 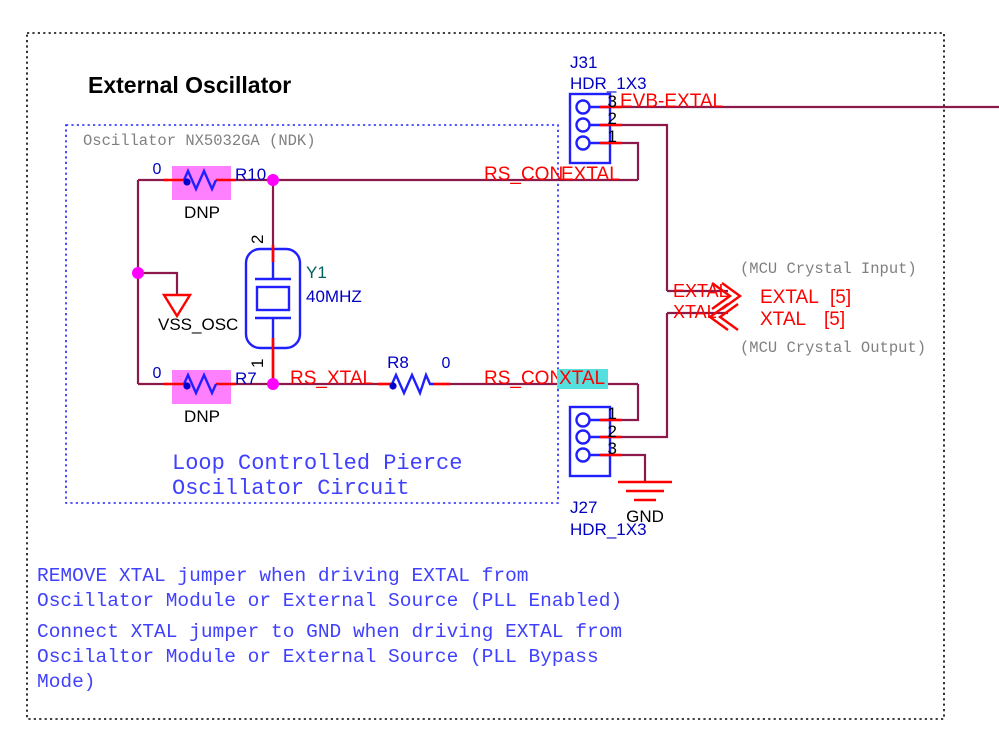 I want to click on port-comment-output: (MCU Crystal Output), so click(x=833, y=348).